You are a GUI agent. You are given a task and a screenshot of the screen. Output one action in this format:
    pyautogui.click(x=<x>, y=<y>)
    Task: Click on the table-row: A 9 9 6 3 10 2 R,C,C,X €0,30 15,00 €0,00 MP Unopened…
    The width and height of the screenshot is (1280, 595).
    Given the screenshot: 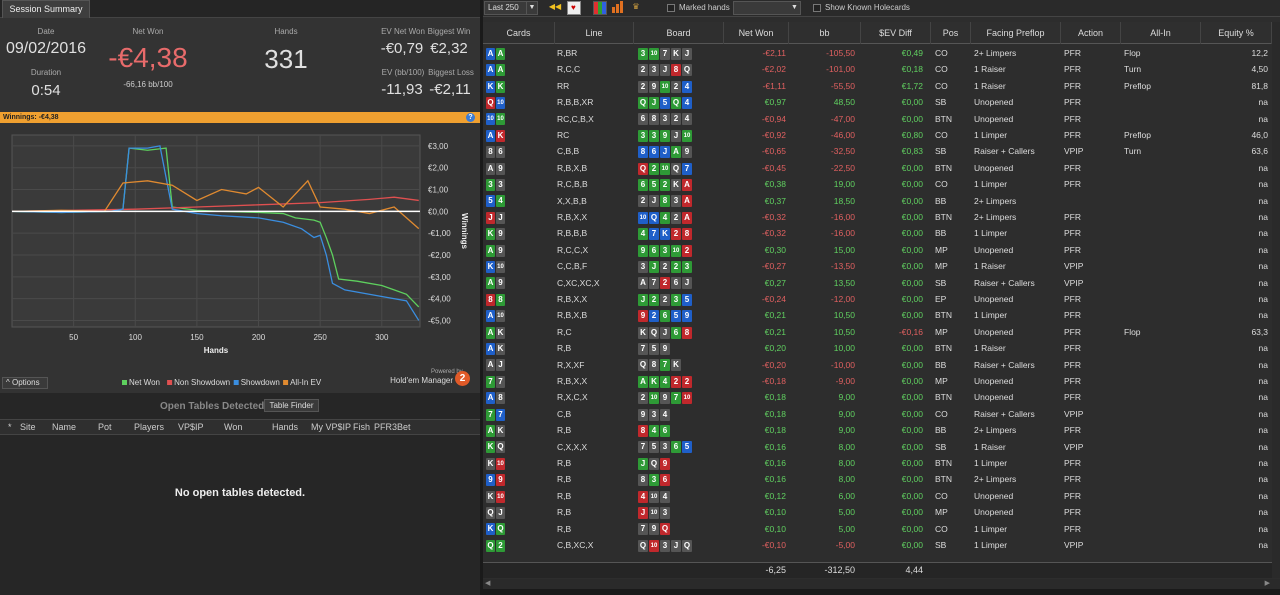 What is the action you would take?
    pyautogui.click(x=881, y=250)
    